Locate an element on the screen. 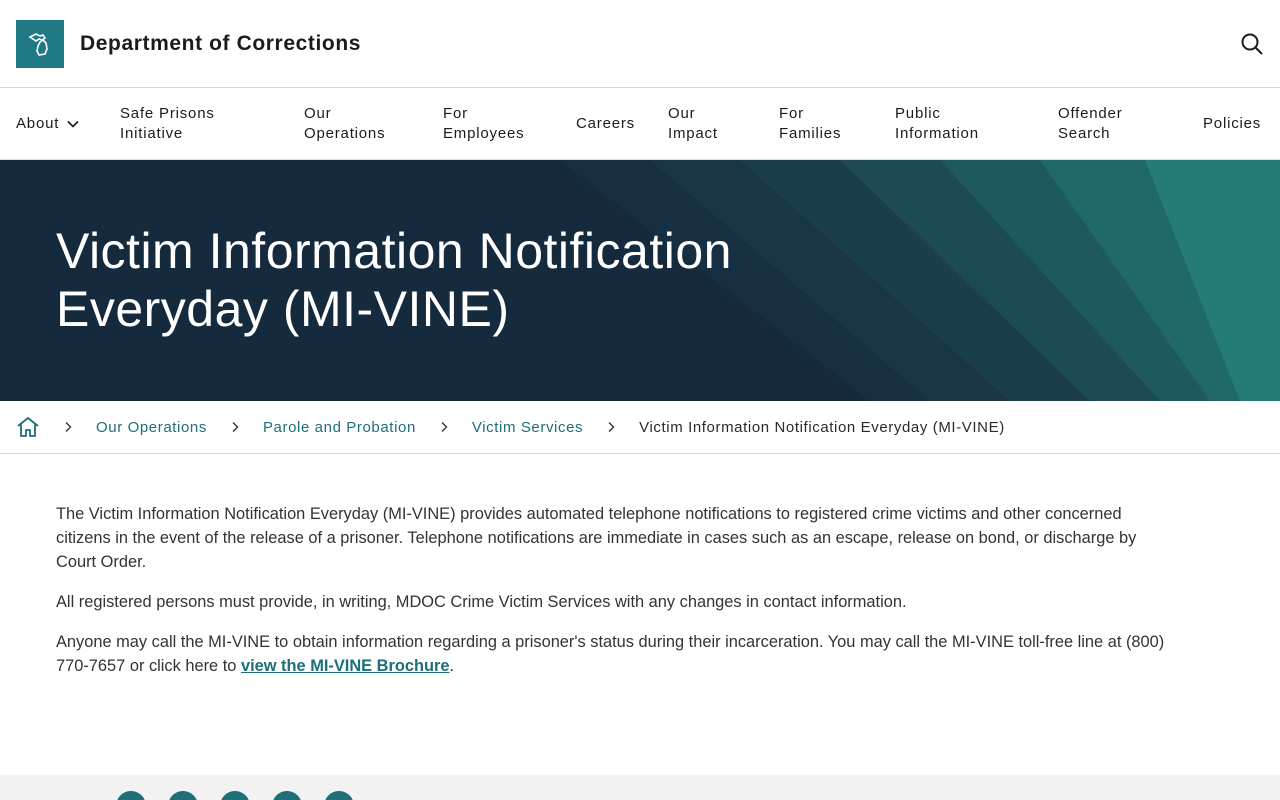 The image size is (1280, 800). nav-item-public-information: Public Information is located at coordinates (937, 124).